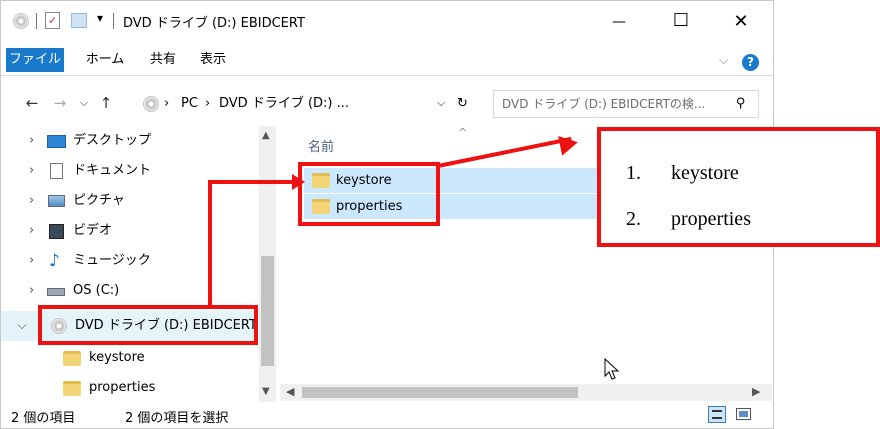  What do you see at coordinates (112, 170) in the screenshot?
I see `tree-item-label: ドキュメント` at bounding box center [112, 170].